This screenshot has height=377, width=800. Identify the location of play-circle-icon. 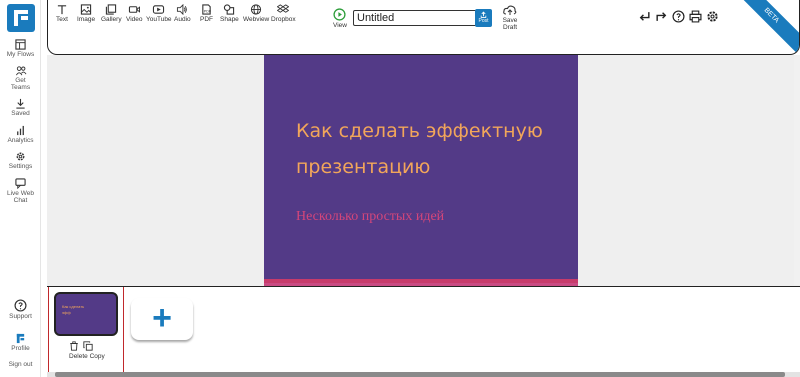
(340, 14).